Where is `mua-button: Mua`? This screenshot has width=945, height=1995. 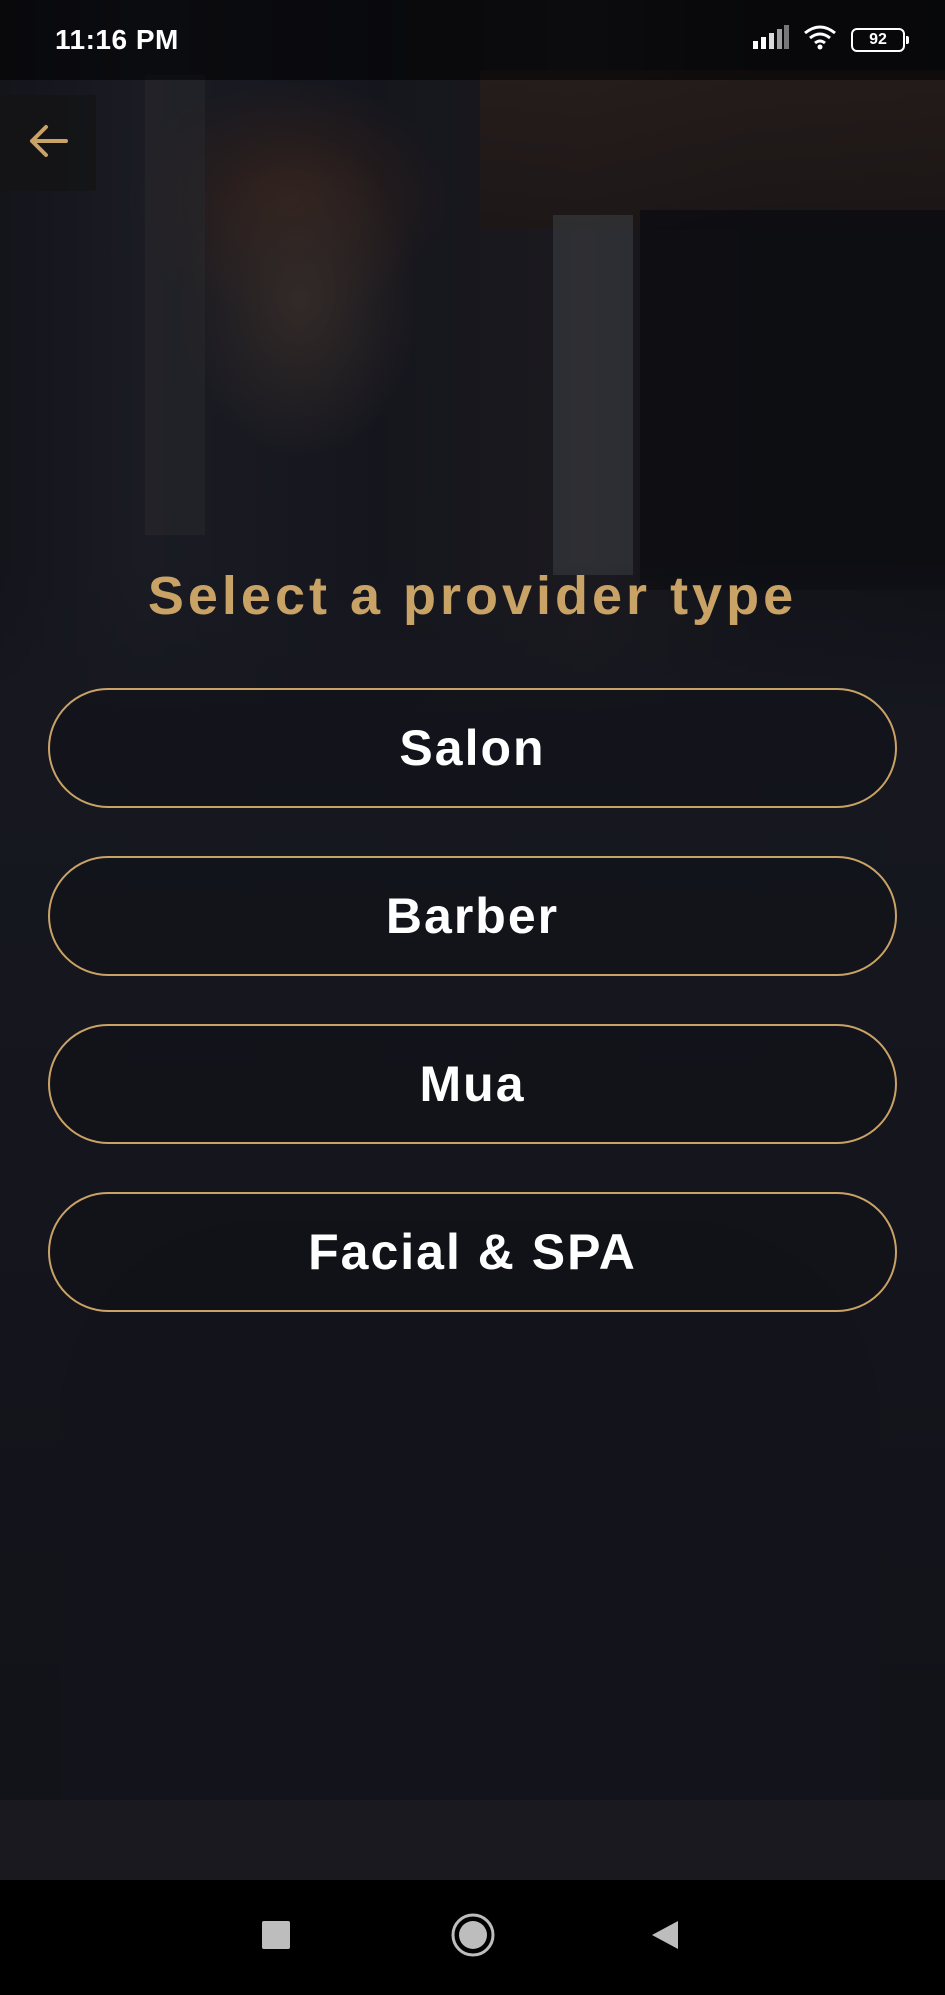 mua-button: Mua is located at coordinates (472, 1084).